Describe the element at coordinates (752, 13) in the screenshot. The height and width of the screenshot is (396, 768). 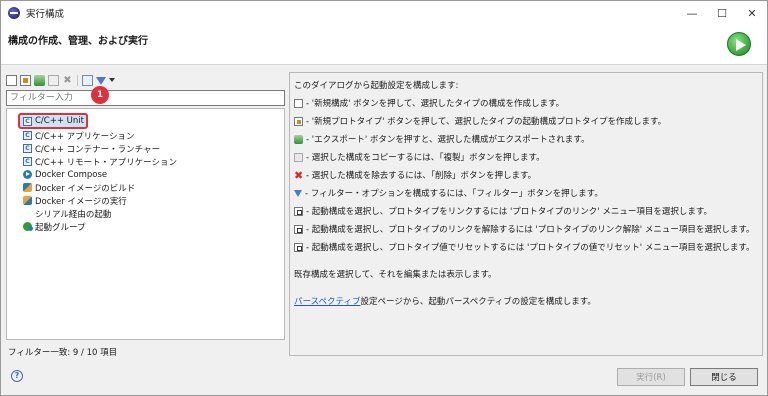
I see `close-window-button: ✕` at that location.